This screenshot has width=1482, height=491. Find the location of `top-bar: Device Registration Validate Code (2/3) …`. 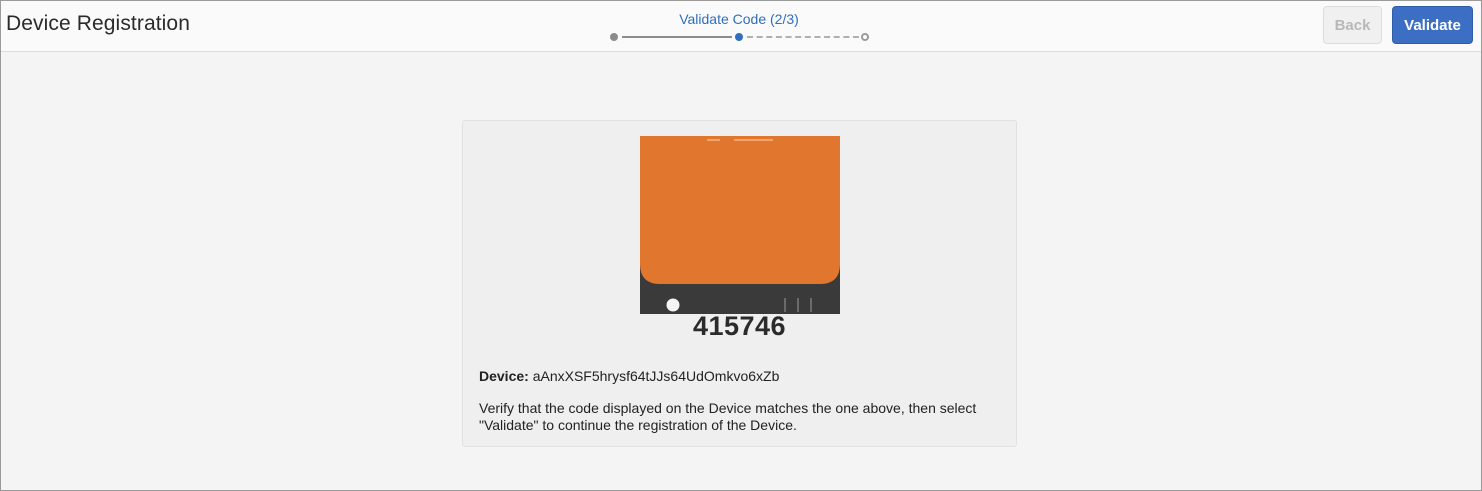

top-bar: Device Registration Validate Code (2/3) … is located at coordinates (741, 26).